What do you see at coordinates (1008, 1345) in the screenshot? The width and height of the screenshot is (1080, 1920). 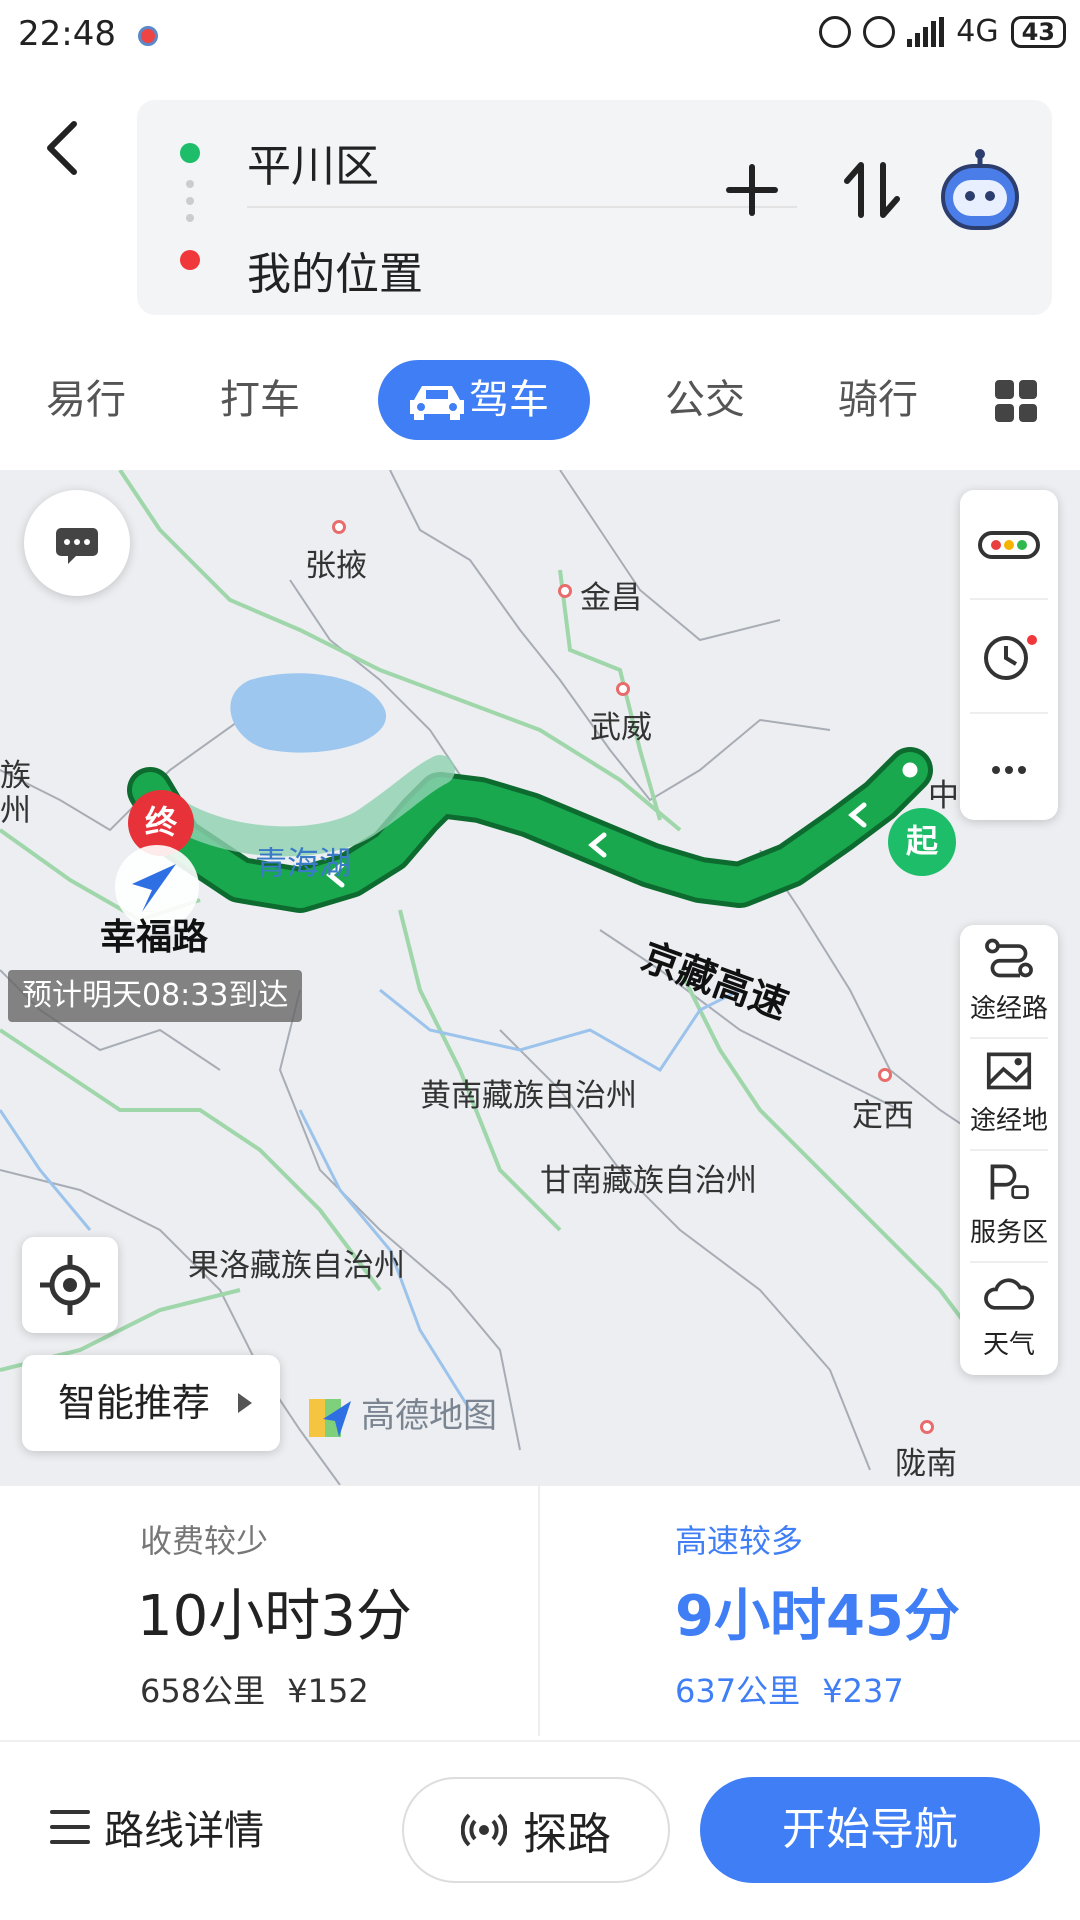 I see `weather-label: 天气` at bounding box center [1008, 1345].